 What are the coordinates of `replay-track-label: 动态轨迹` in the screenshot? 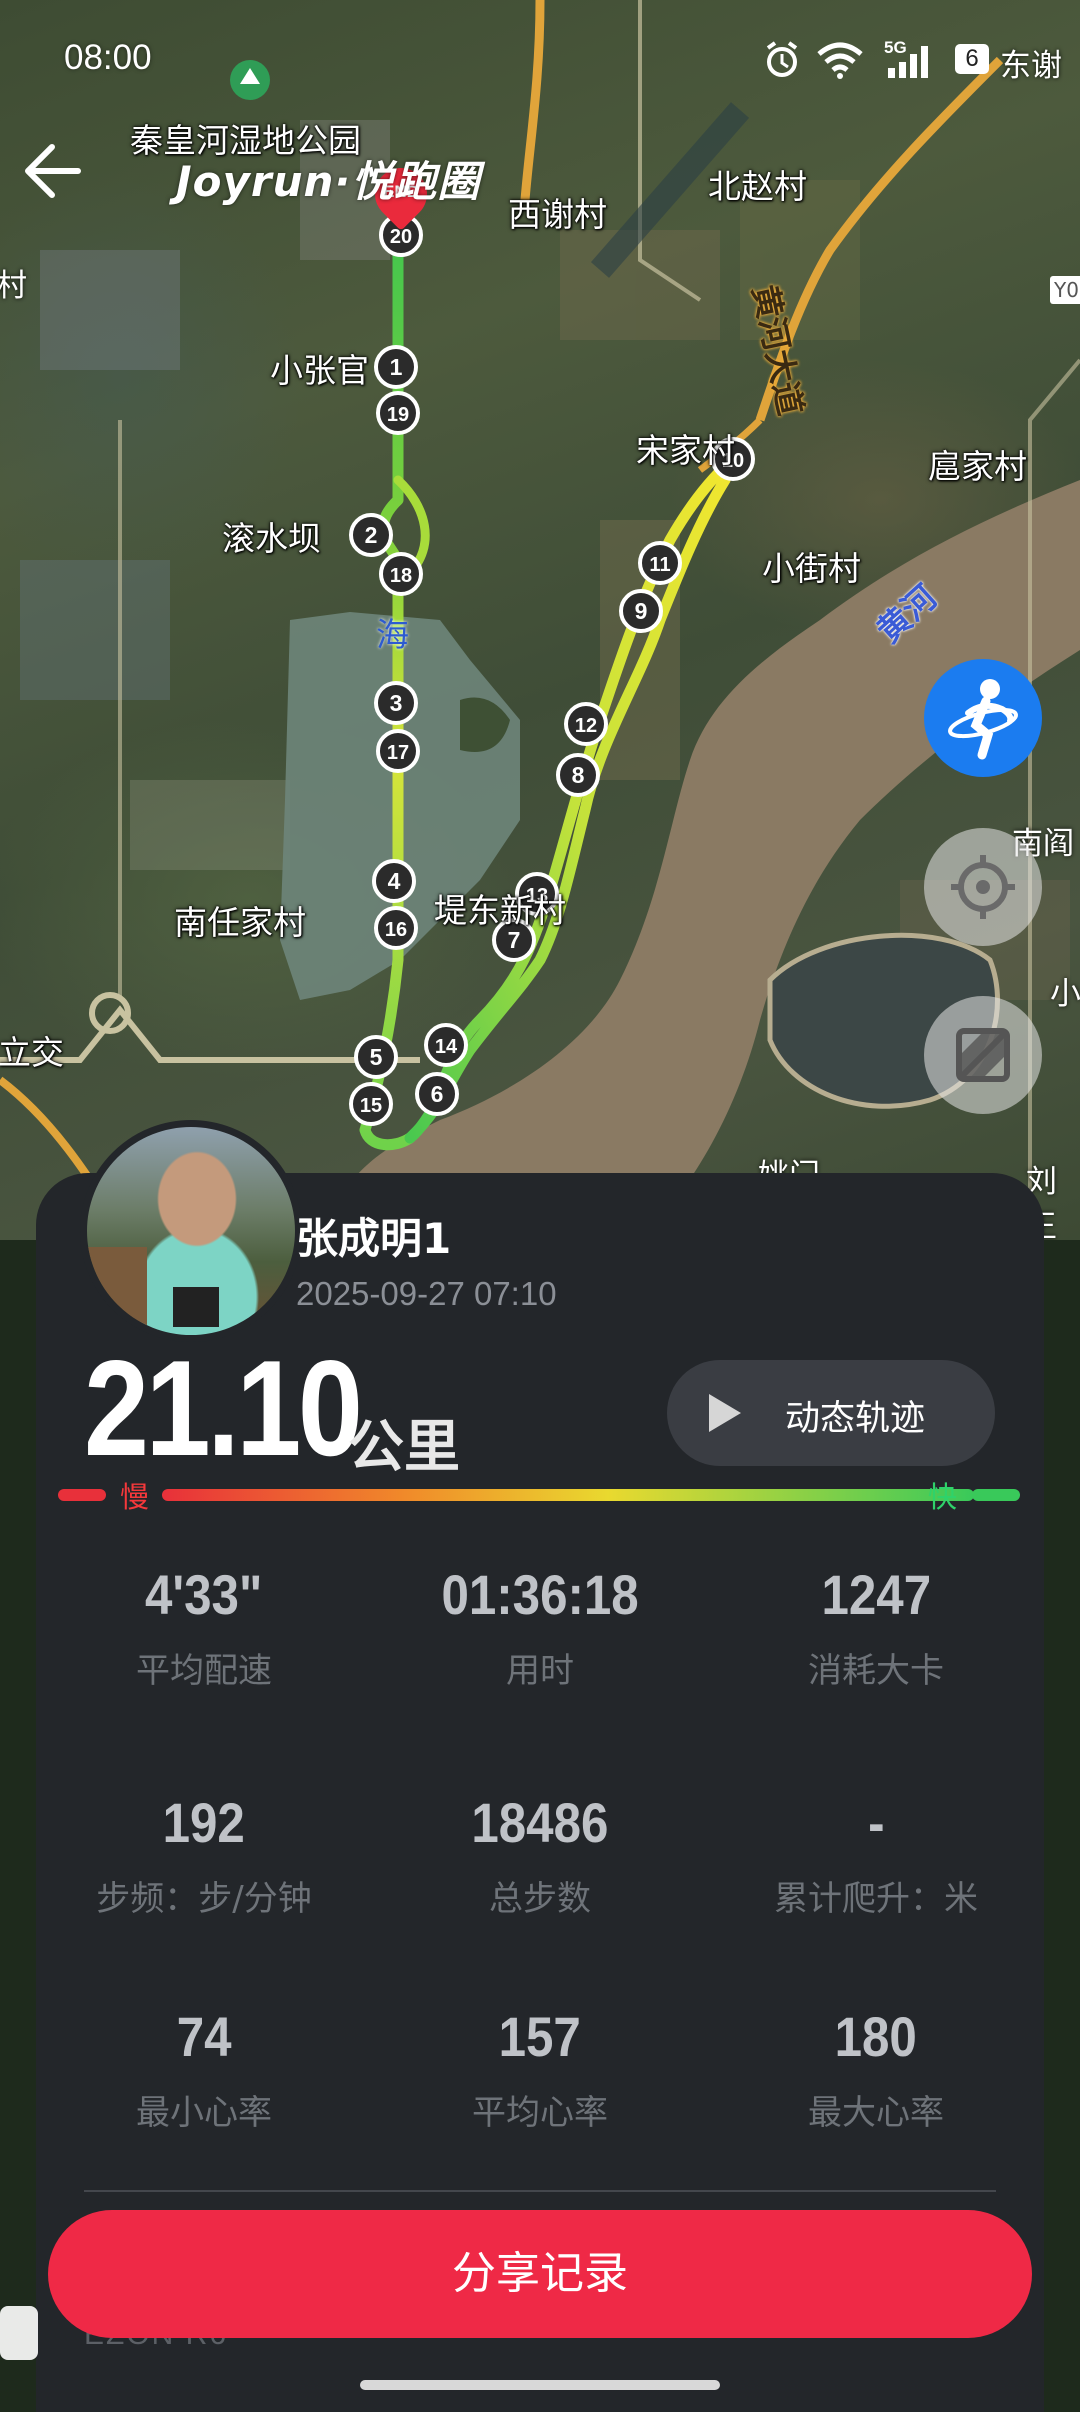 It's located at (855, 1419).